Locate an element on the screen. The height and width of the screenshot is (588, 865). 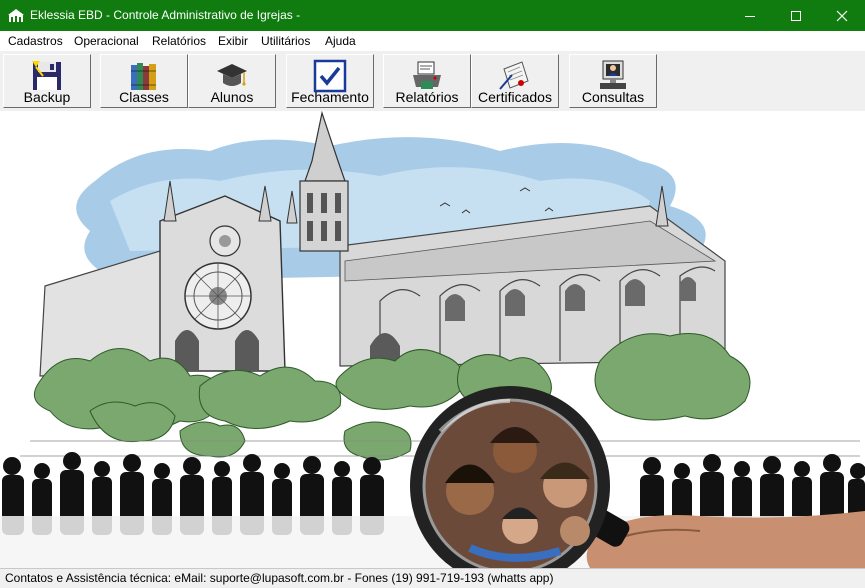
relatorios-button: Relatórios is located at coordinates (427, 81).